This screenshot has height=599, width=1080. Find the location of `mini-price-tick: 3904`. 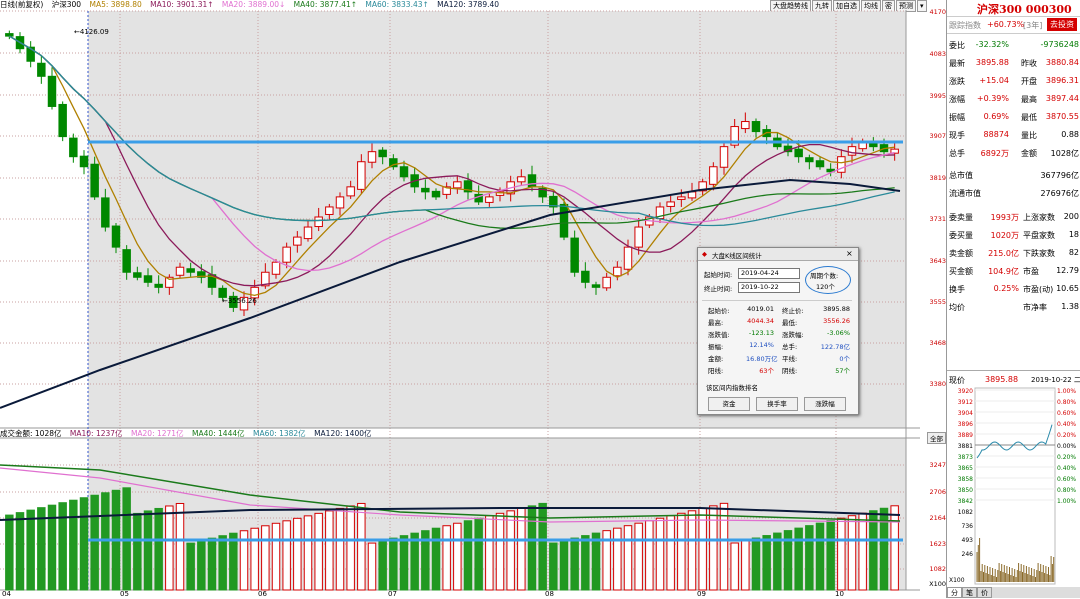

mini-price-tick: 3904 is located at coordinates (965, 413).